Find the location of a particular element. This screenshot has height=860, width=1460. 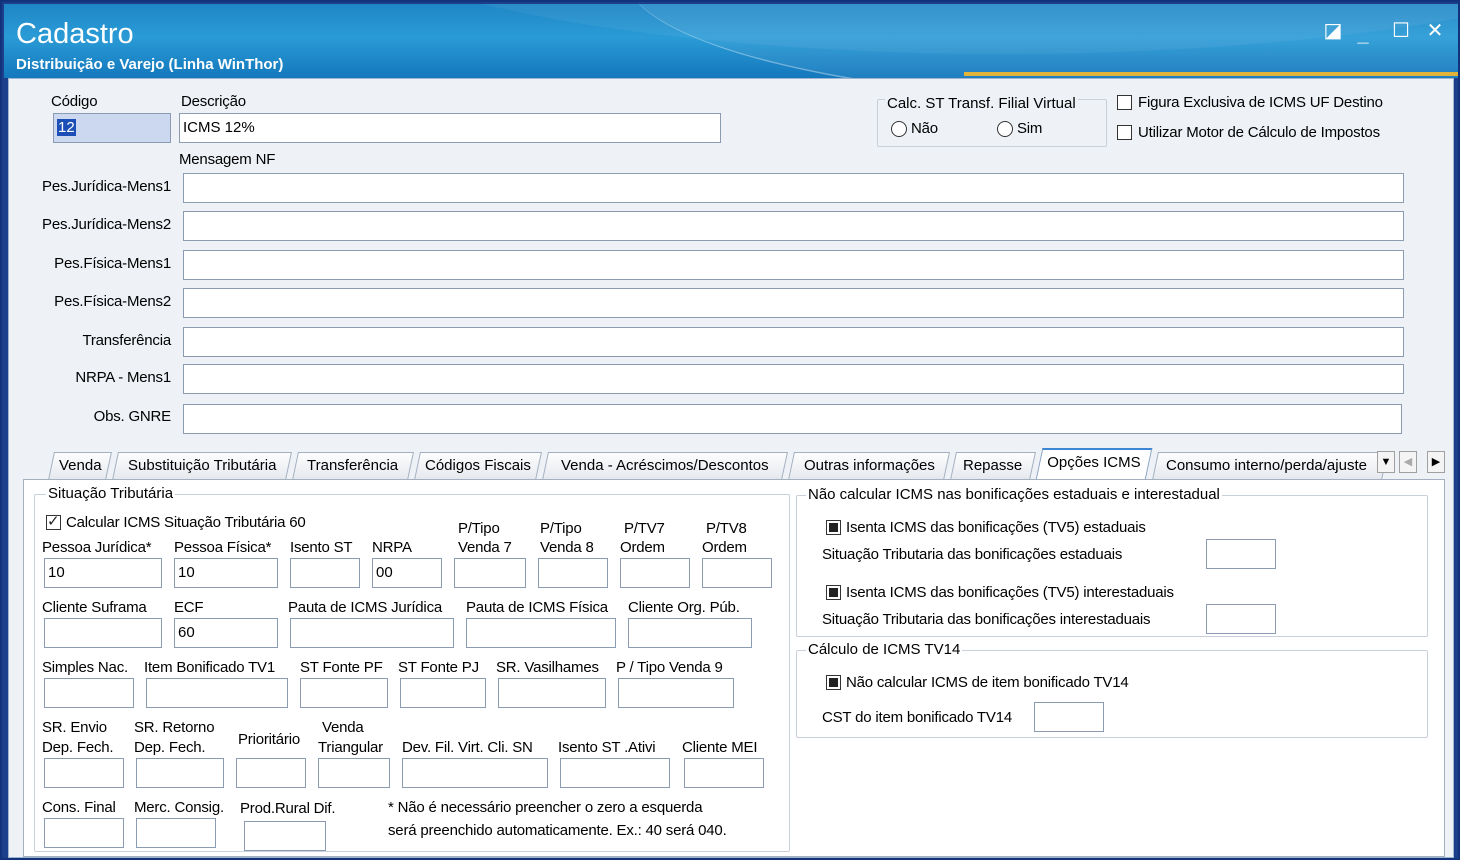

msg-label: Pes.Jurídica-Mens1 is located at coordinates (106, 186).